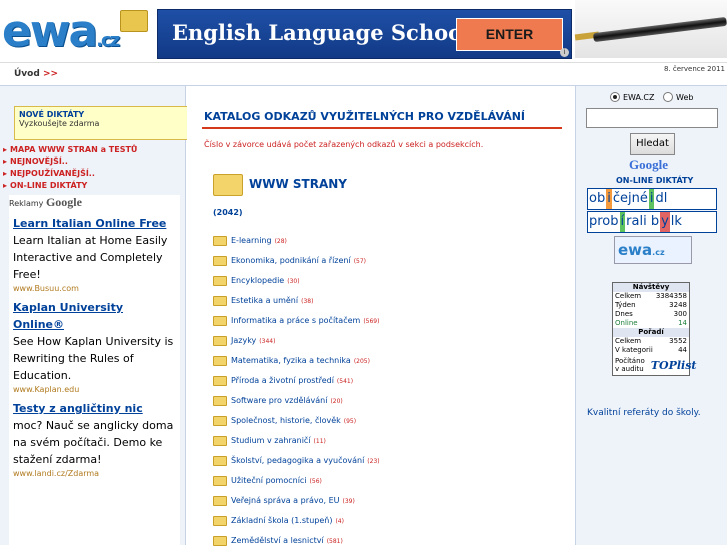 This screenshot has width=727, height=553. Describe the element at coordinates (94, 316) in the screenshot. I see `ad-headline: Kaplan University Online®` at that location.